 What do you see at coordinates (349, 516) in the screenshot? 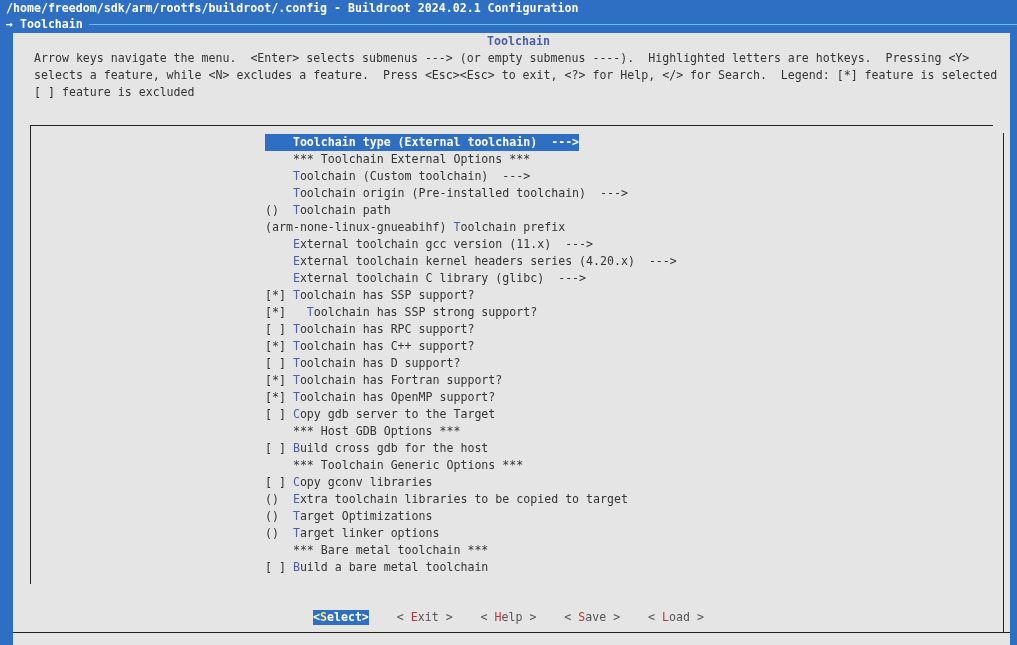
I see `menu-item: () Target Optimizations` at bounding box center [349, 516].